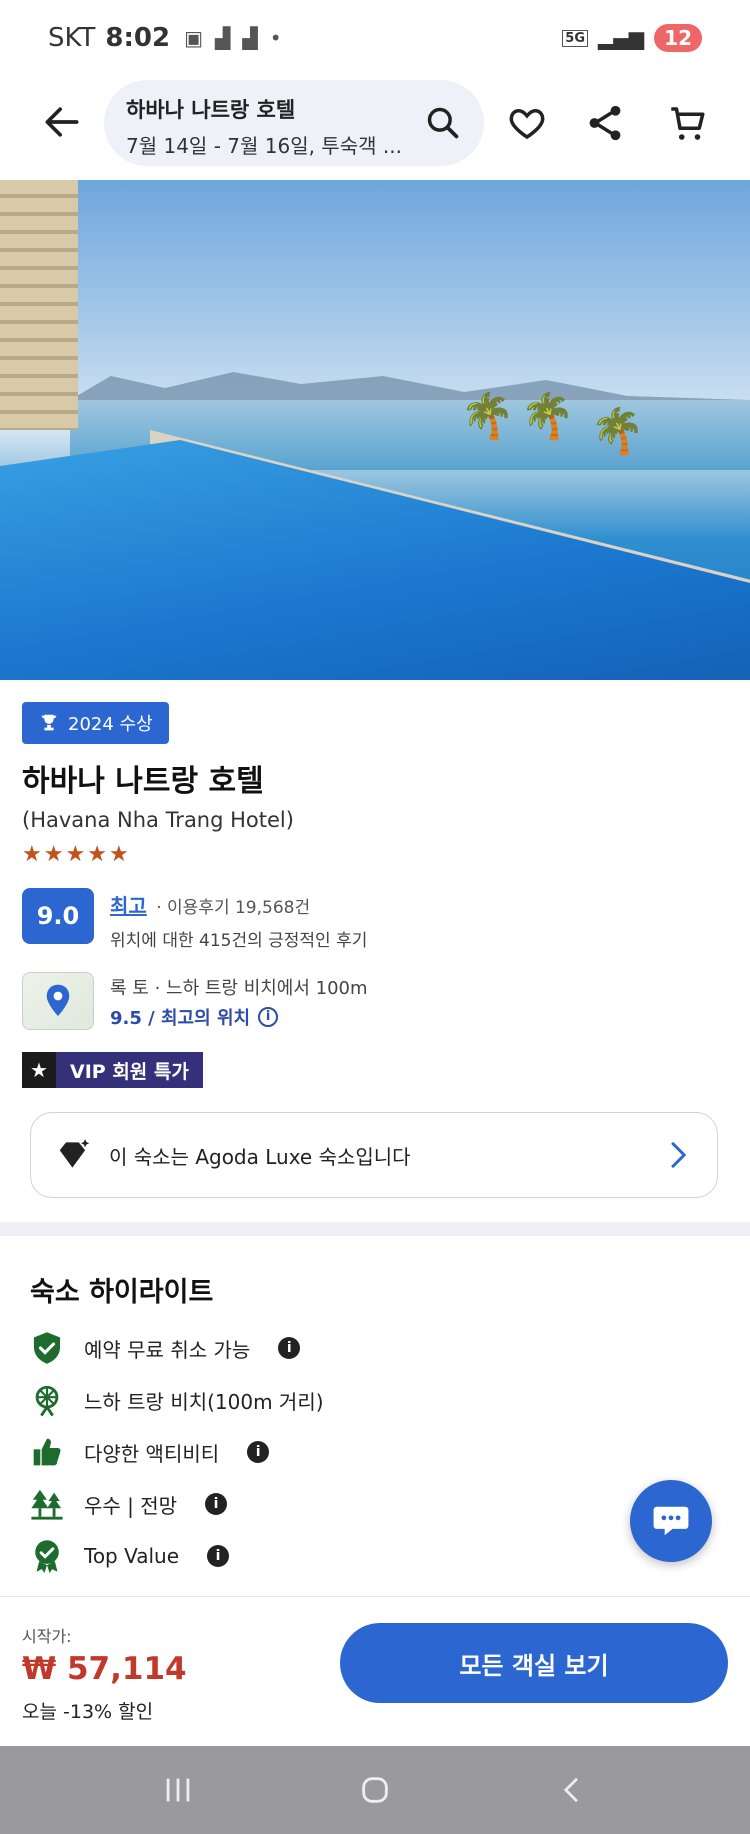 The width and height of the screenshot is (750, 1834). Describe the element at coordinates (39, 305) in the screenshot. I see `building-graphic` at that location.